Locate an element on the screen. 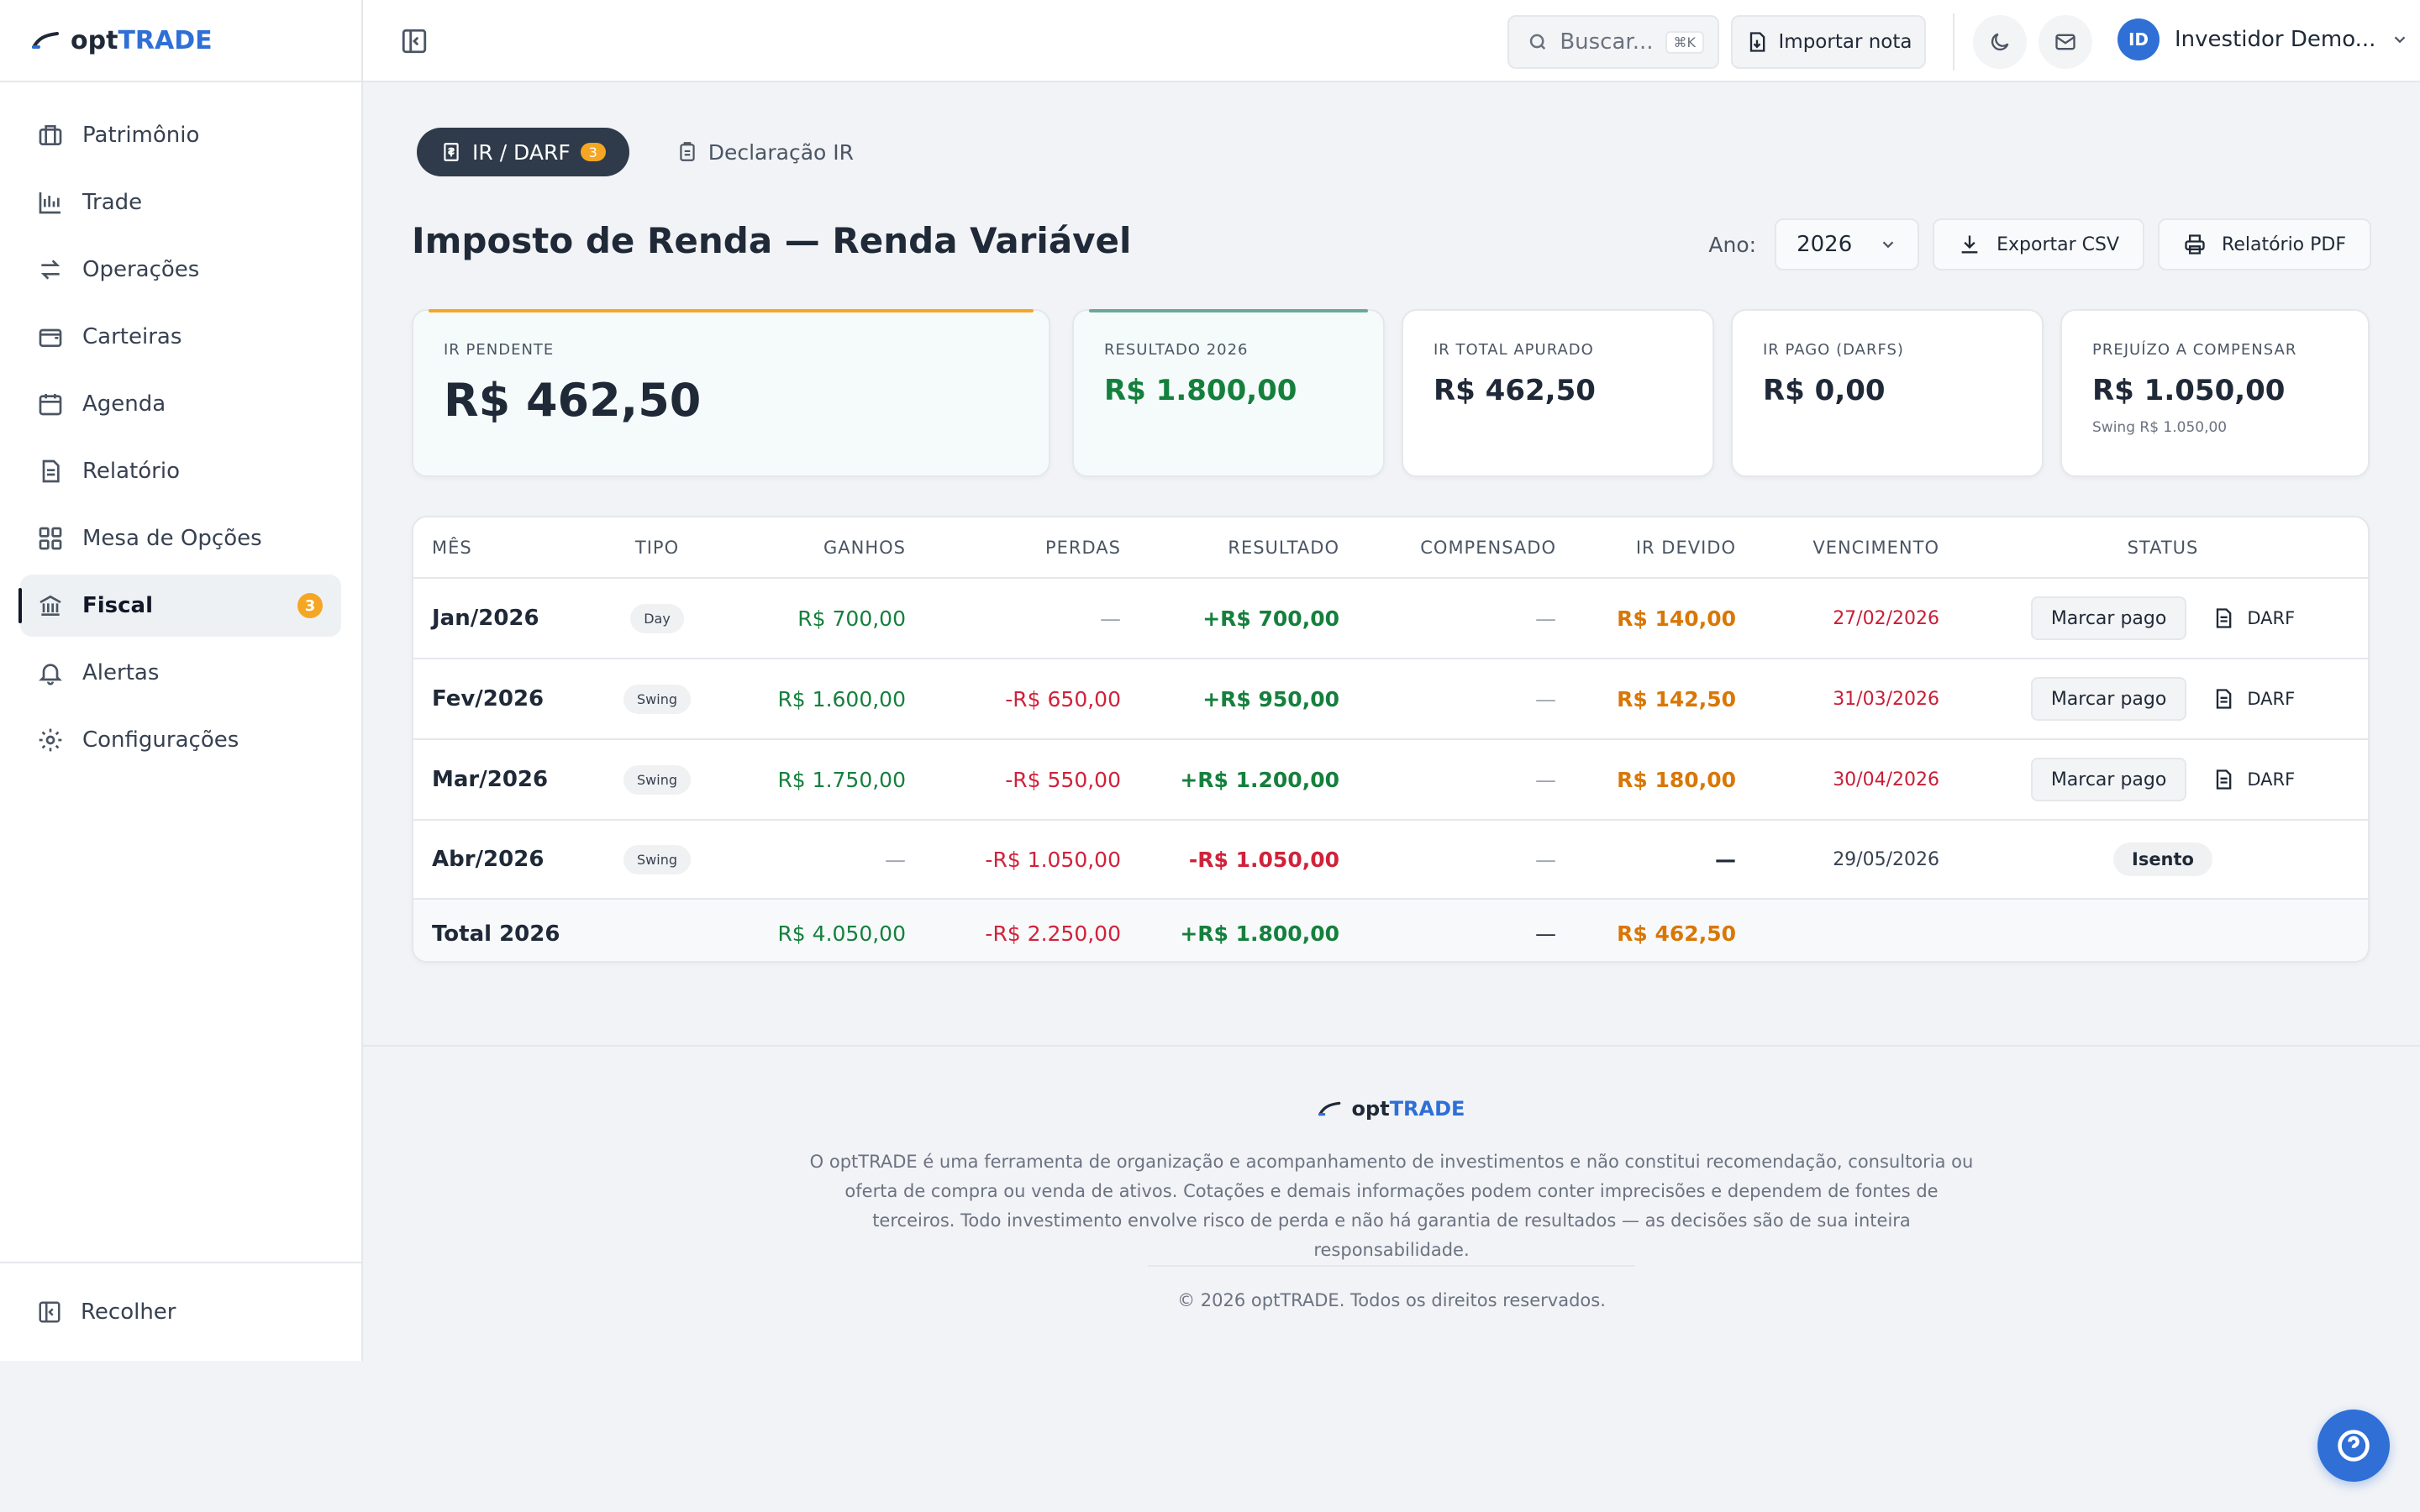 This screenshot has width=2420, height=1512. messages-button is located at coordinates (2065, 42).